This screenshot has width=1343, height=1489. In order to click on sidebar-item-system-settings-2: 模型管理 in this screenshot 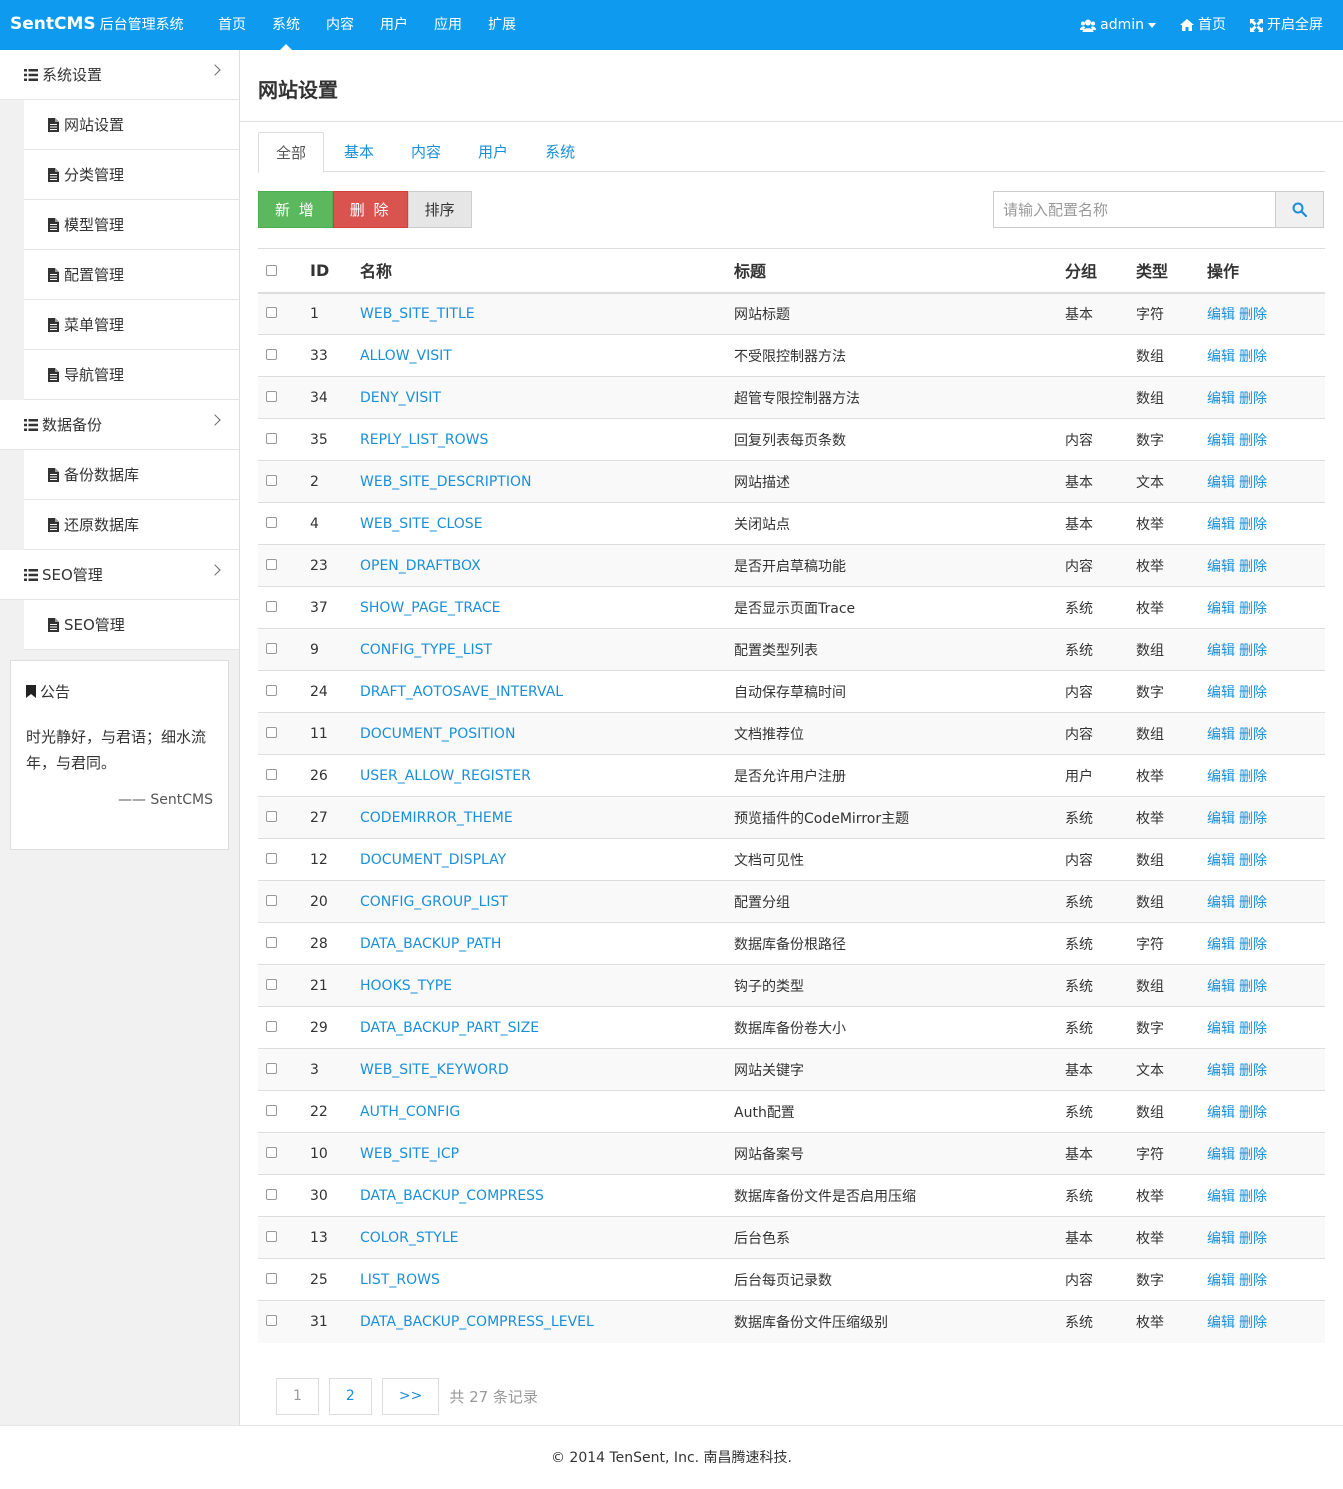, I will do `click(131, 225)`.